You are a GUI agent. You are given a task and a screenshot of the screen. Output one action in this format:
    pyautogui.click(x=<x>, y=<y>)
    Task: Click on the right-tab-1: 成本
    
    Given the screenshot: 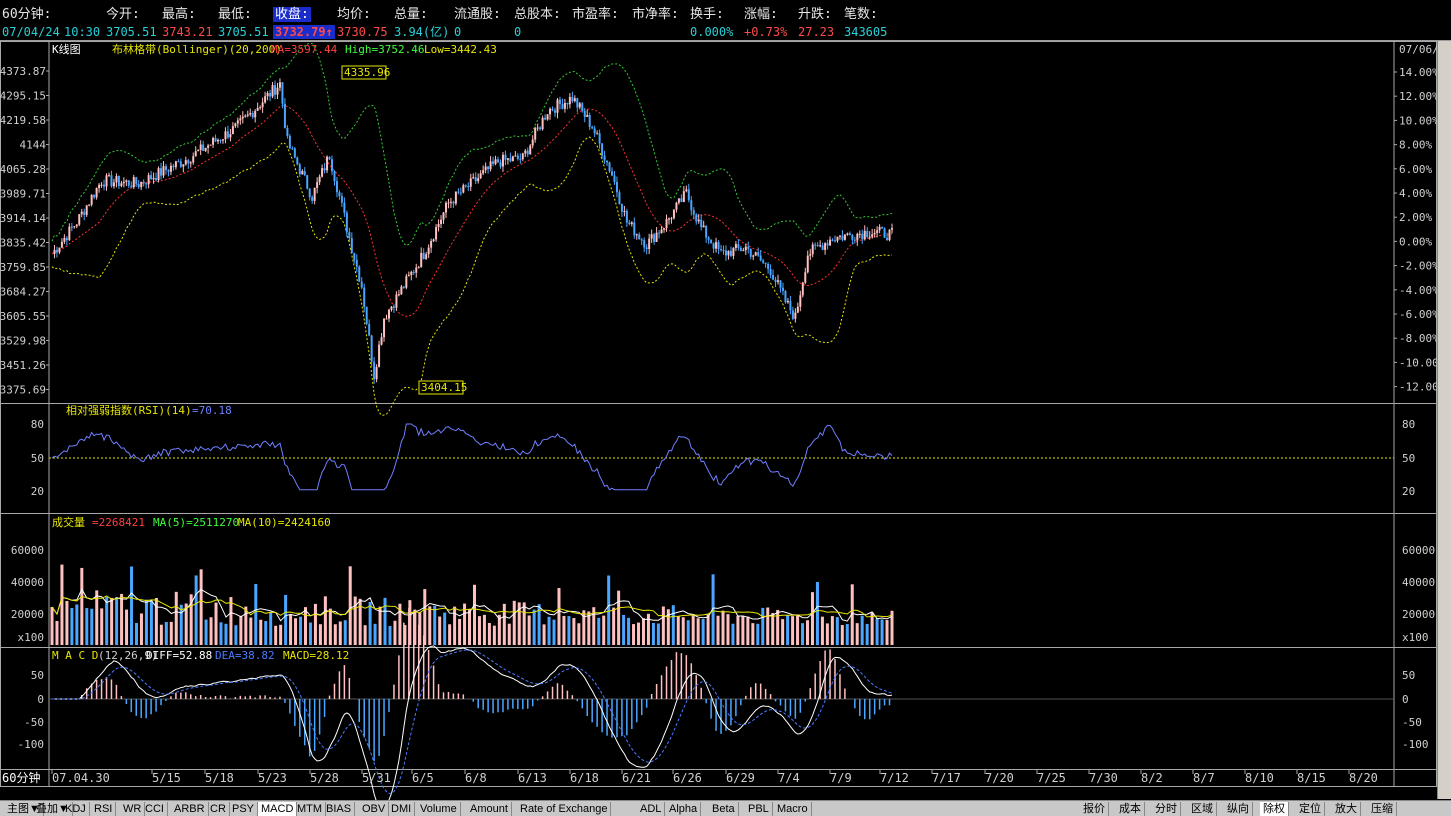 What is the action you would take?
    pyautogui.click(x=1130, y=809)
    